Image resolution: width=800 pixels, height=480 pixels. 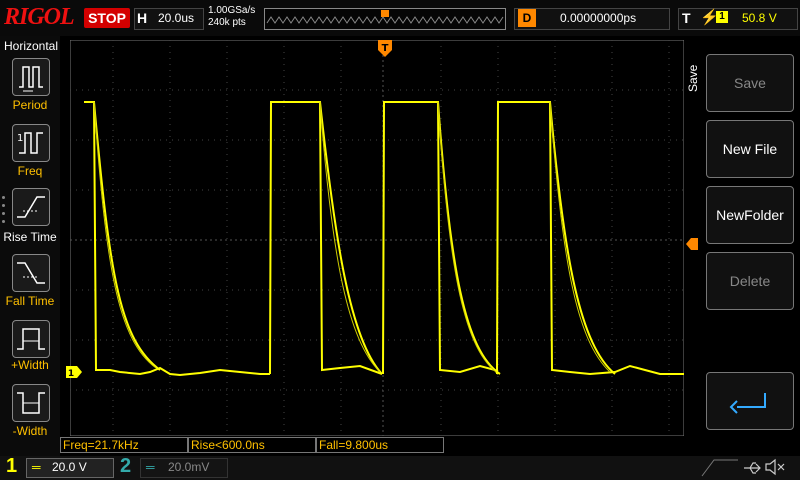 I want to click on timebase-label: H, so click(x=142, y=18).